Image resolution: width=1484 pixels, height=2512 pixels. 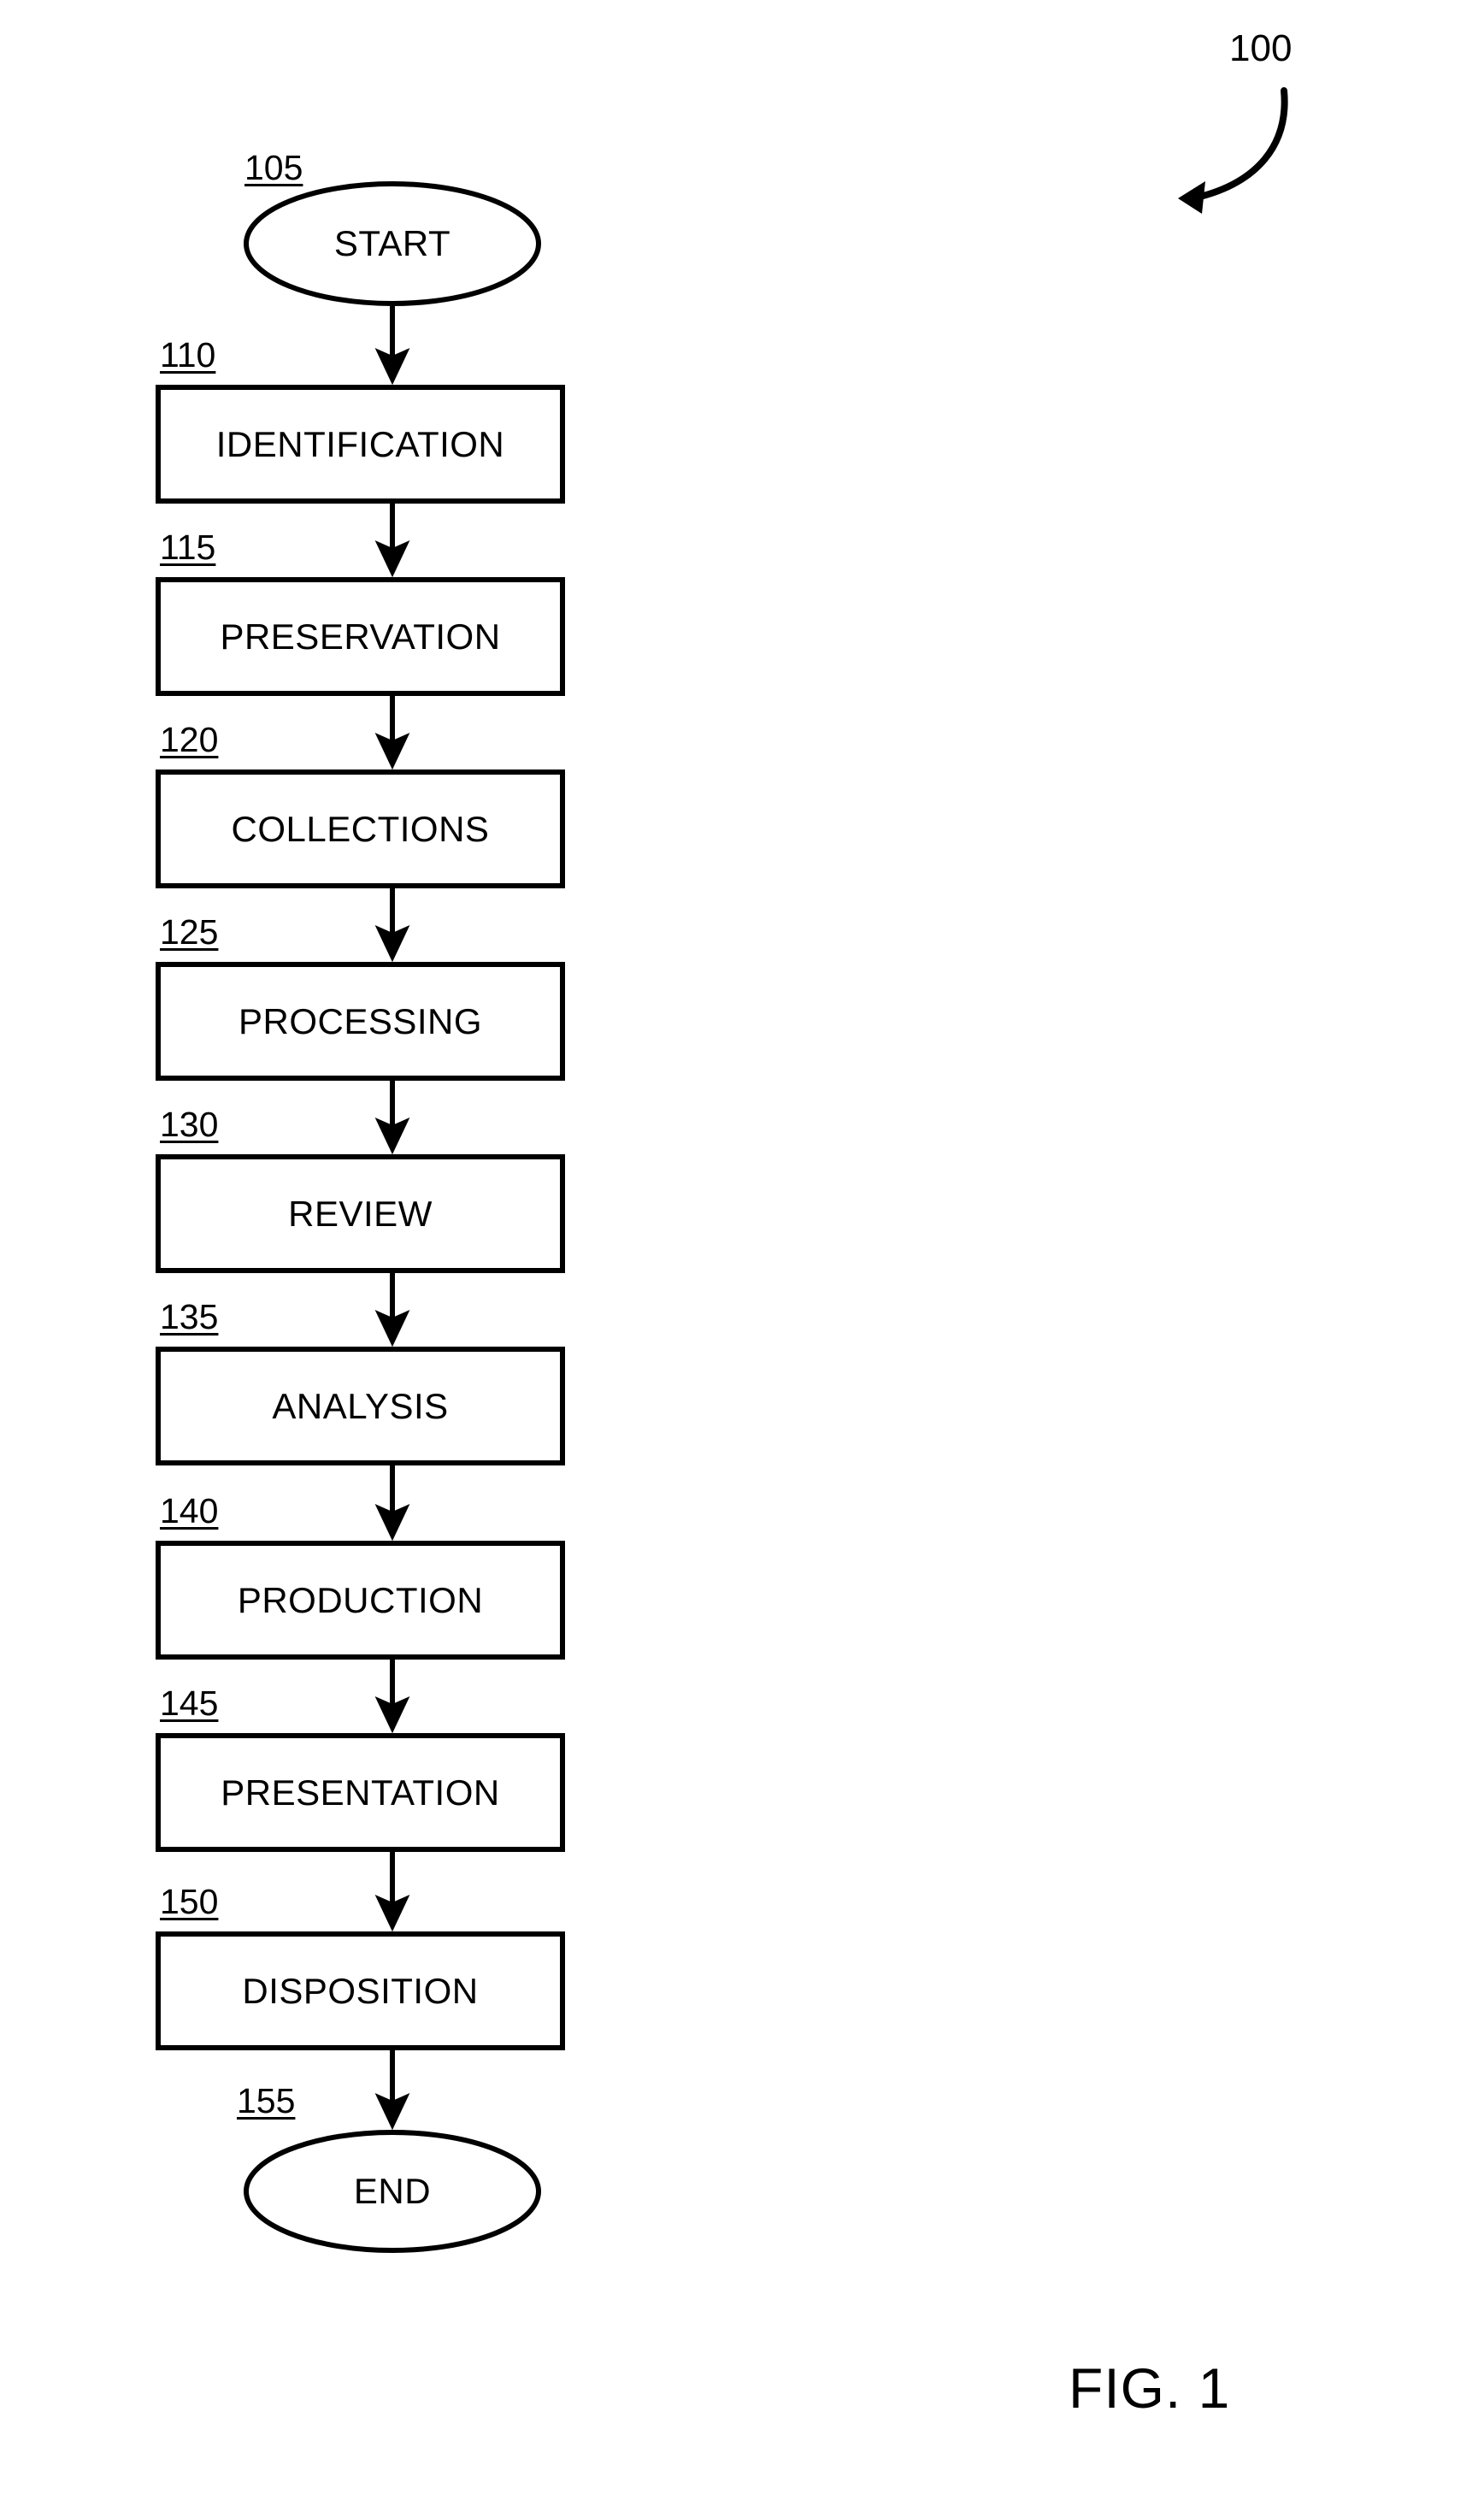 I want to click on ref-number-150: 150, so click(x=189, y=1902).